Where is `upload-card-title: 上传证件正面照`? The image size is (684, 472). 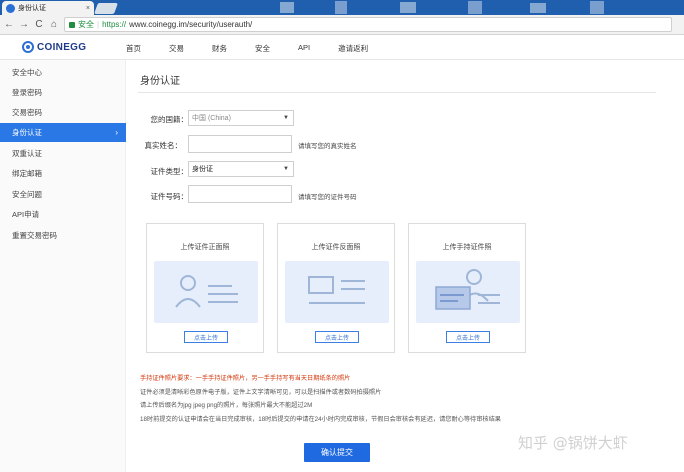 upload-card-title: 上传证件正面照 is located at coordinates (205, 247).